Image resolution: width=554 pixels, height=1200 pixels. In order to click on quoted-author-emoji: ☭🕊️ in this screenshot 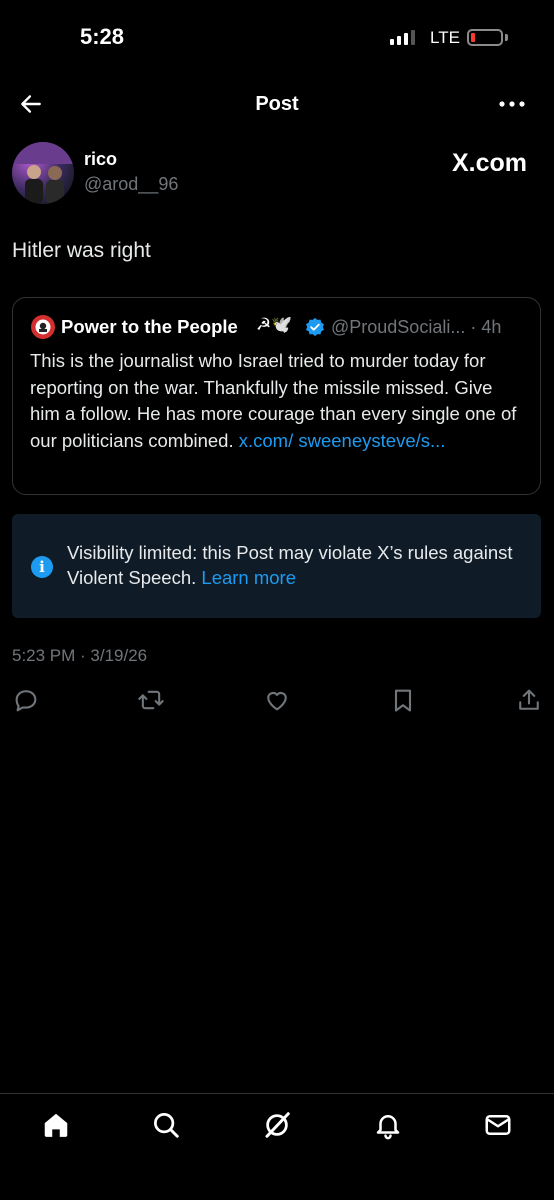, I will do `click(274, 324)`.